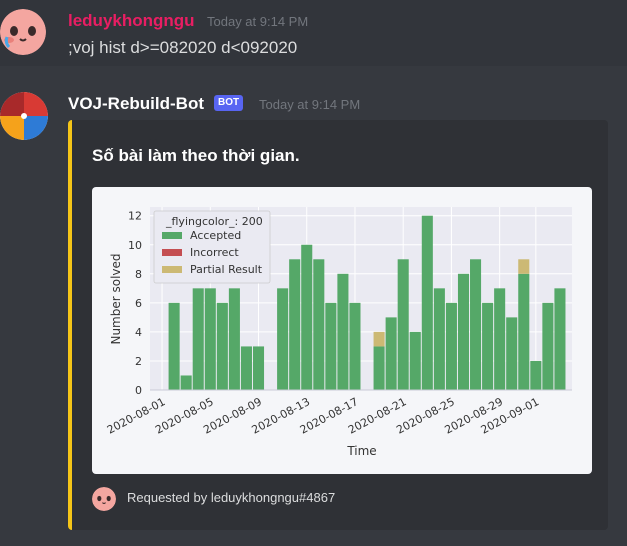 The image size is (627, 546). I want to click on user-avatar, so click(23, 32).